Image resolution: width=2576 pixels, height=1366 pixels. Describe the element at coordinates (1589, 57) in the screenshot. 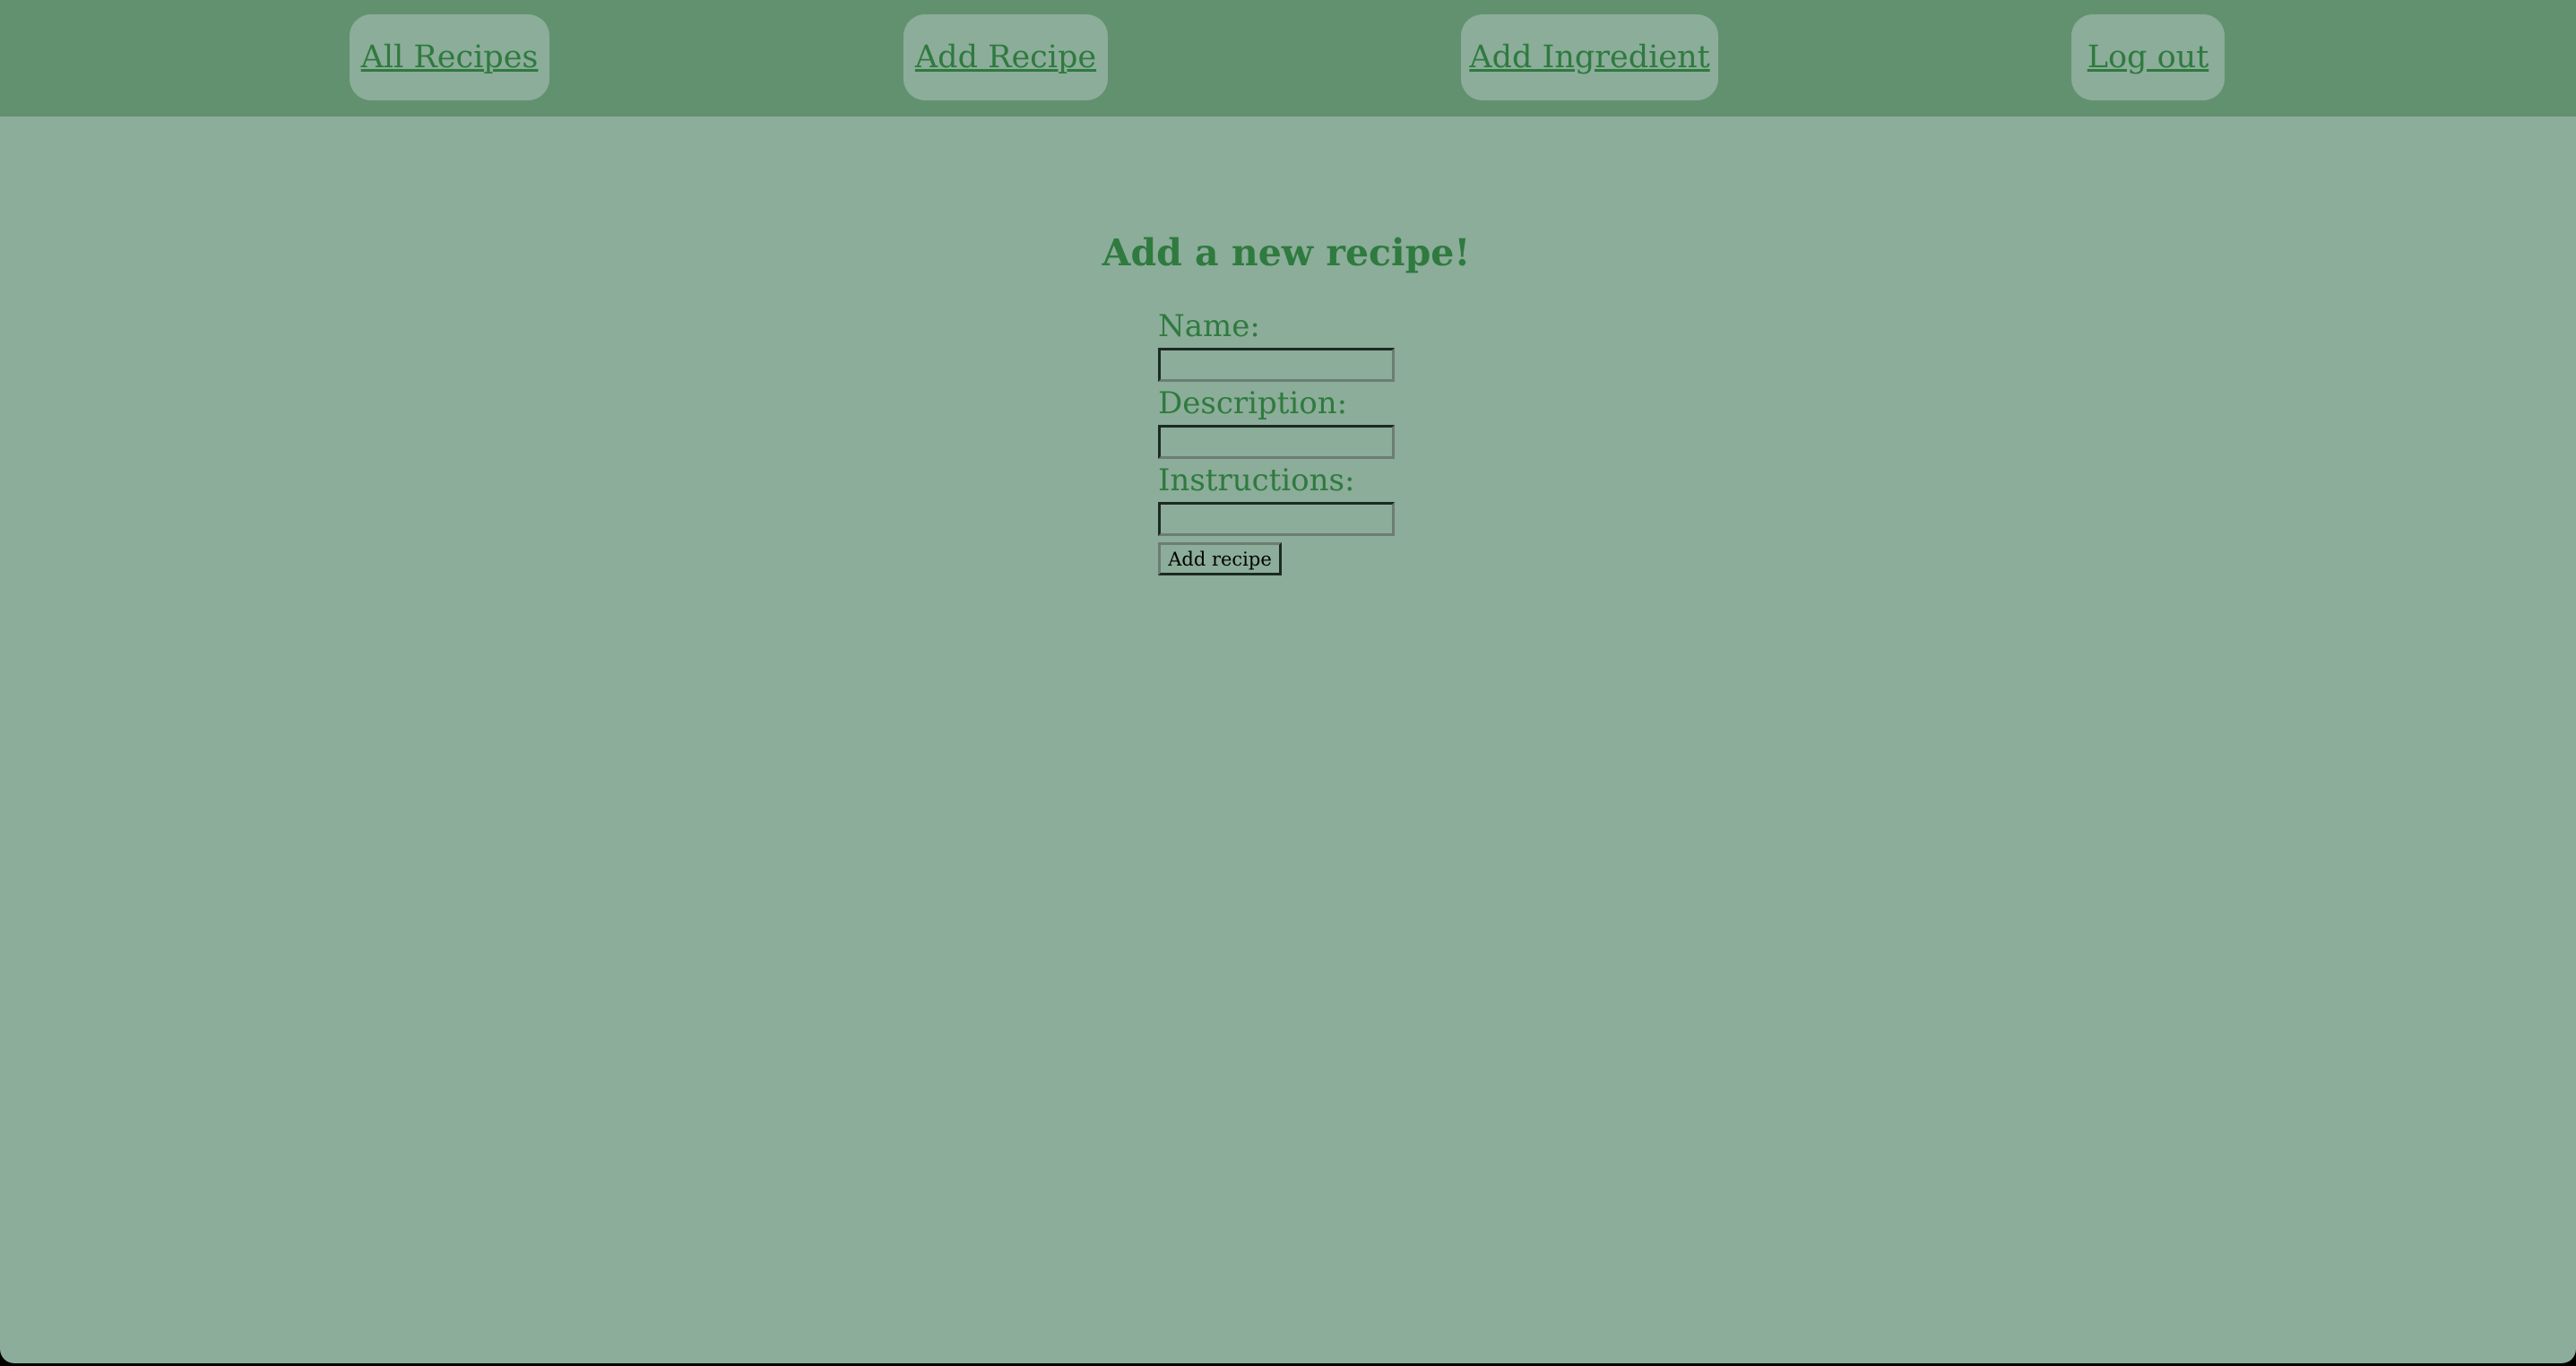

I see `nav-link-add-ingredient: Add Ingredient` at that location.